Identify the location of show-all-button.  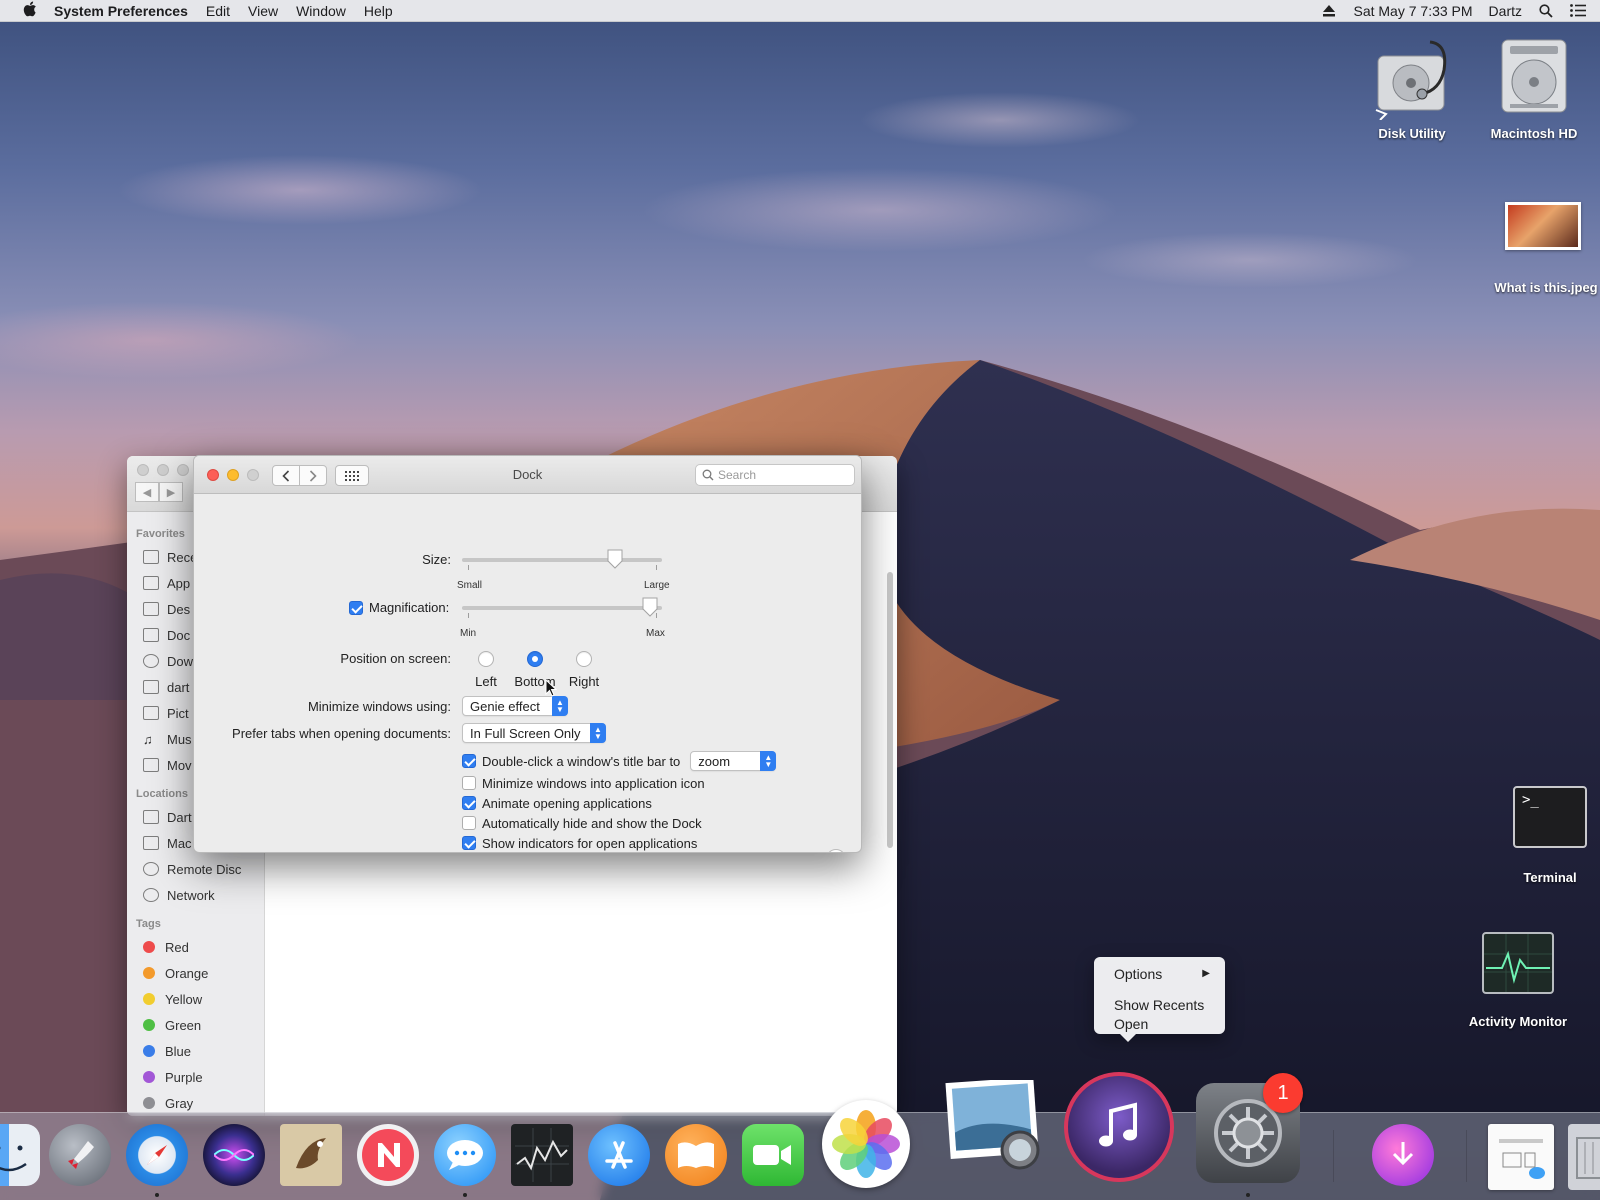
(352, 475).